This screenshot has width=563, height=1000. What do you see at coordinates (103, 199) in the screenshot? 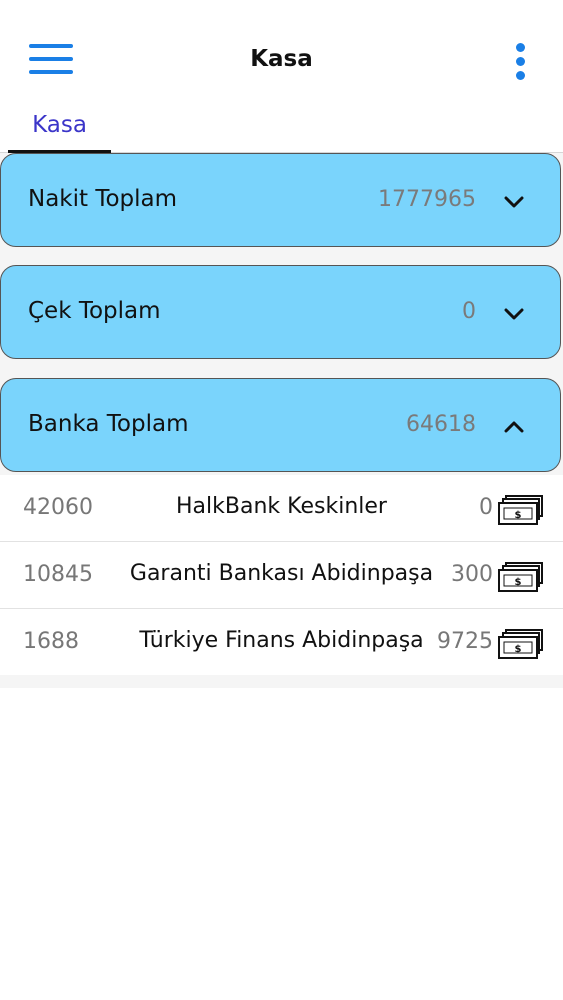
I see `card-label: Nakit Toplam` at bounding box center [103, 199].